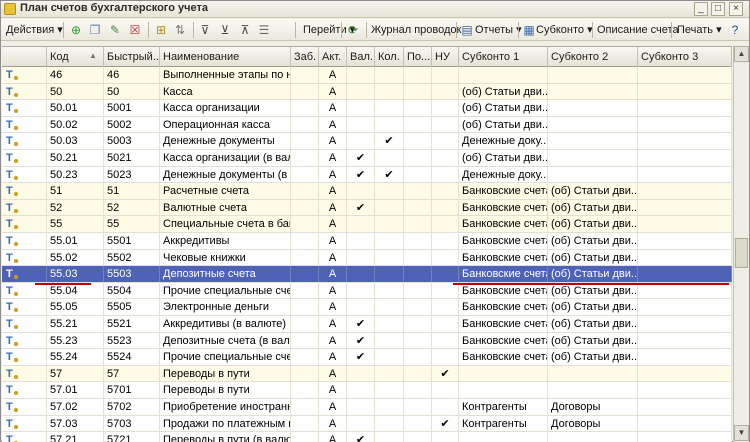 The width and height of the screenshot is (750, 442). I want to click on table-row: T 57 57 Переводы в пути А ✔, so click(367, 374).